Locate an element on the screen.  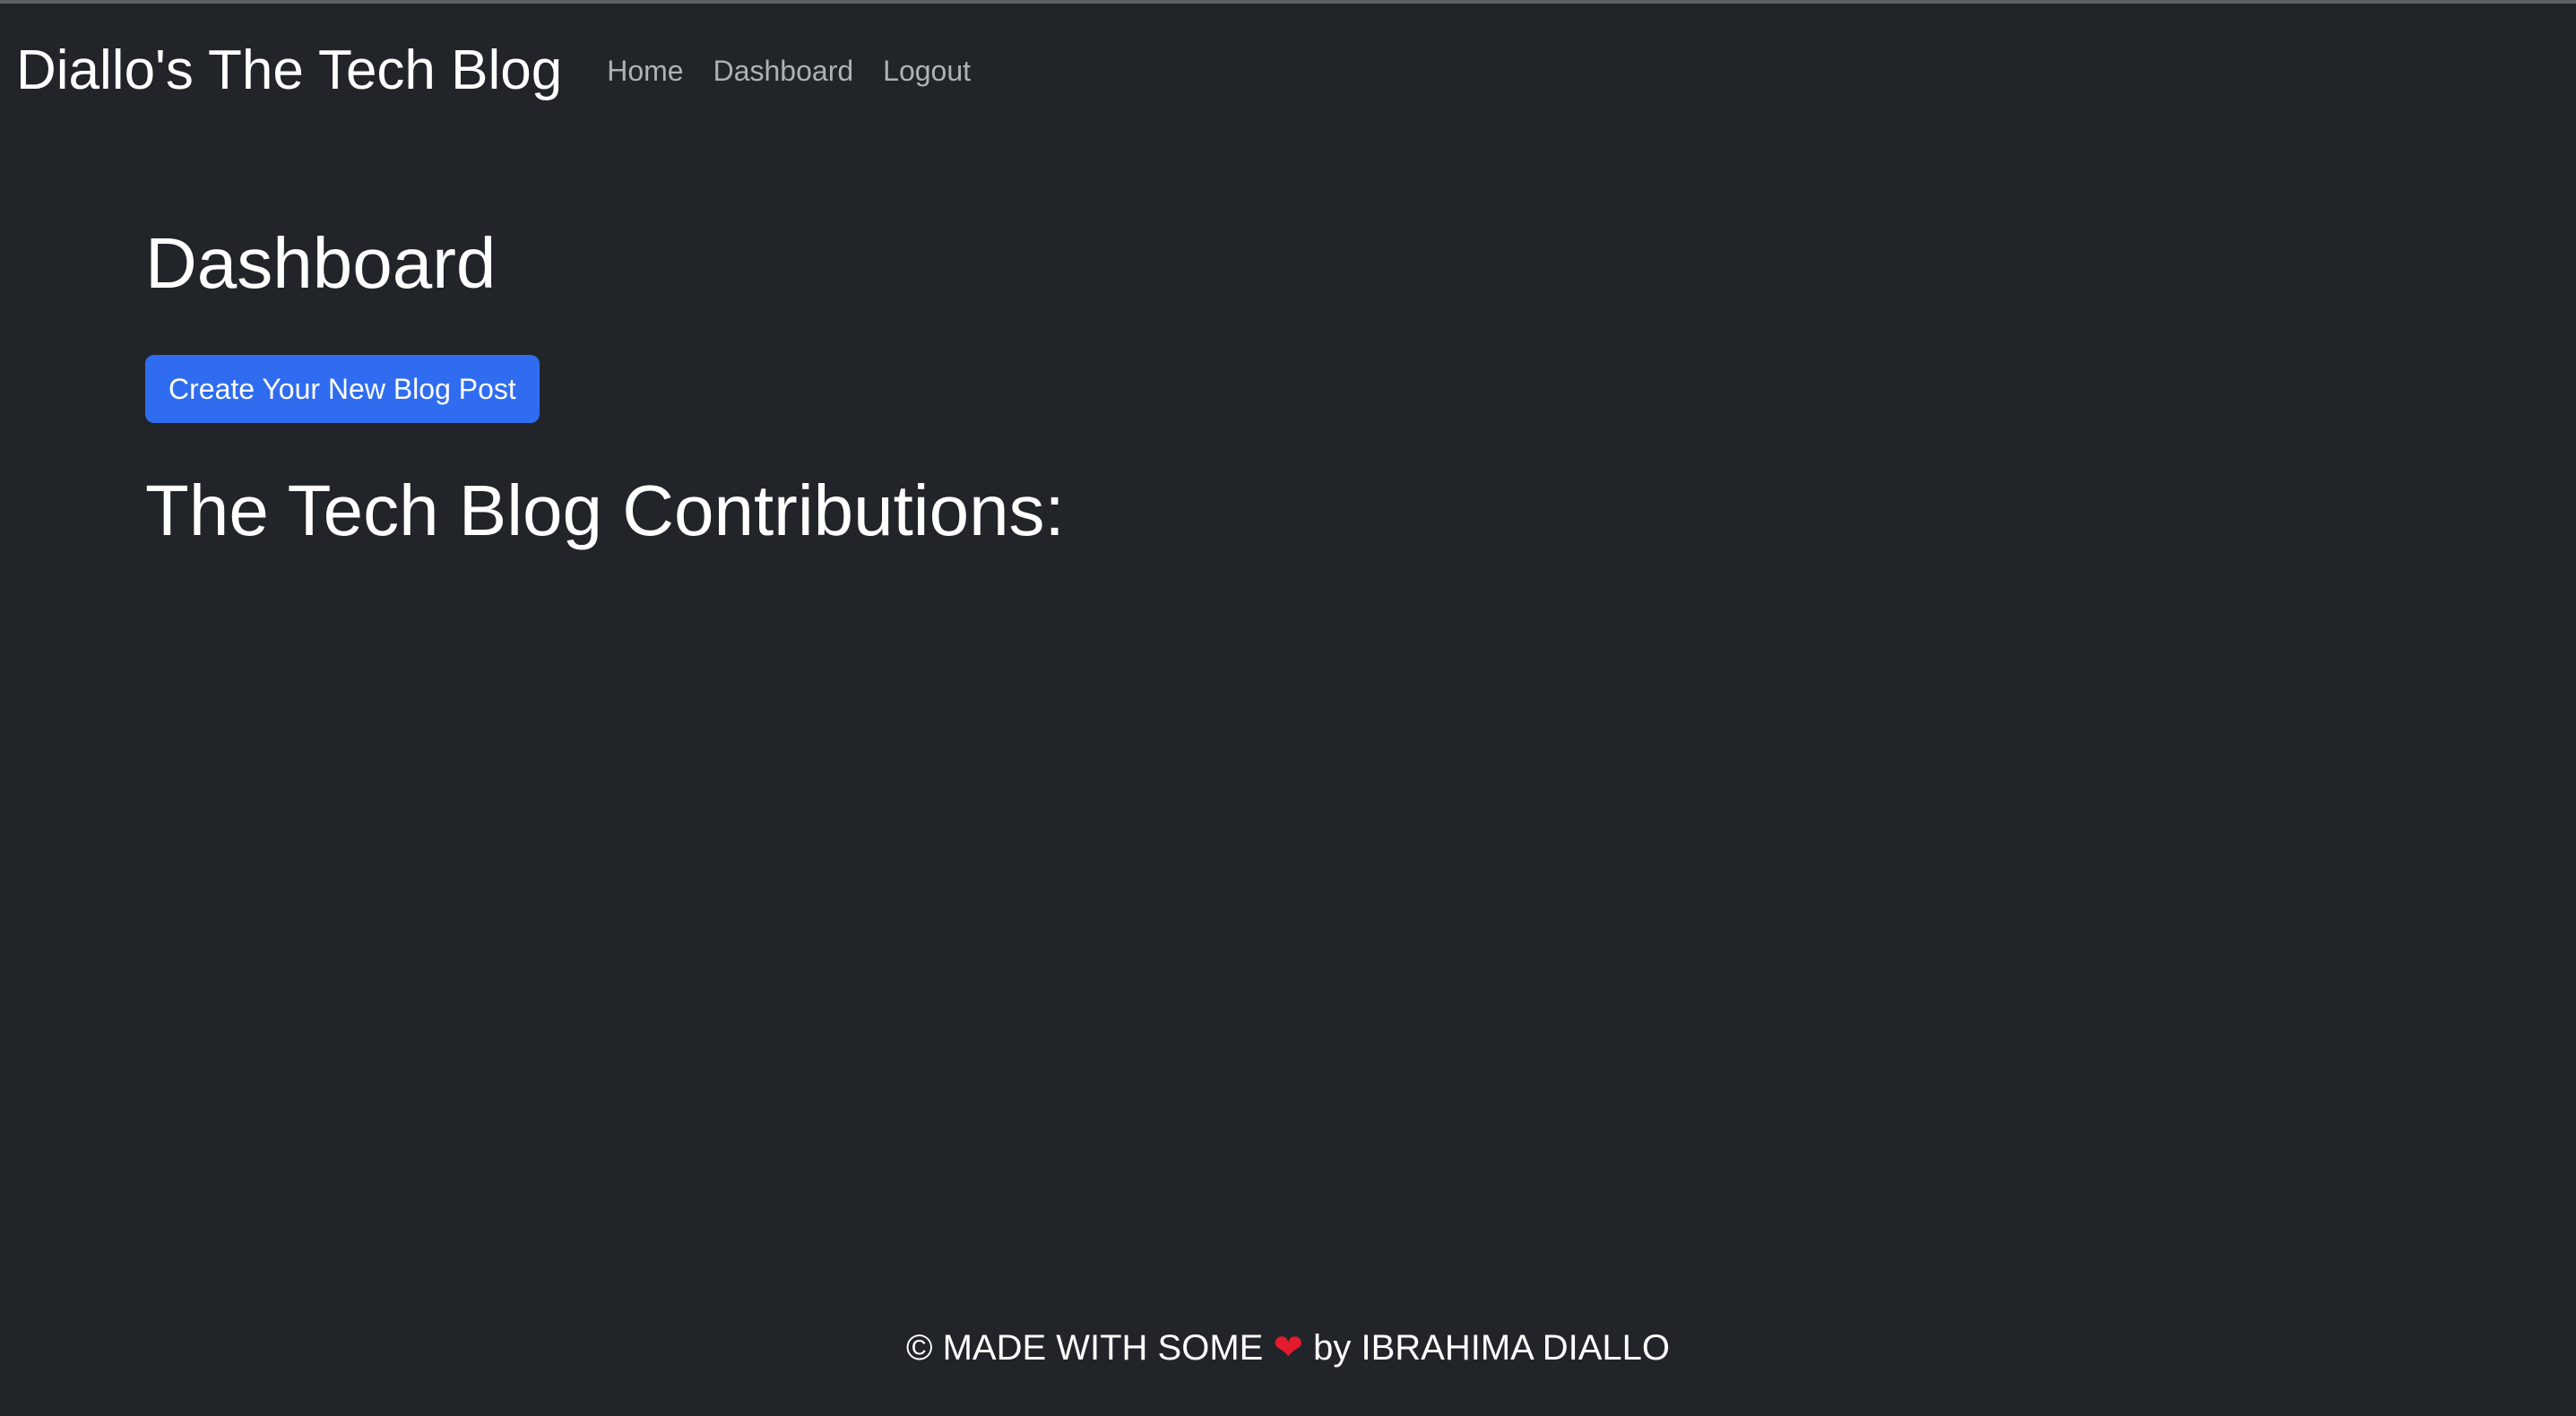
nav-link-home: Home is located at coordinates (645, 71).